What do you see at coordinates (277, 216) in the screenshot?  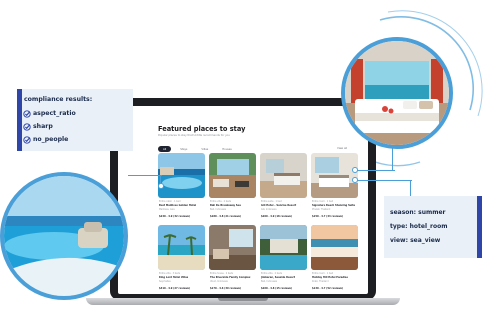 I see `listing-price: $200 · 4.9 (18 reviews)` at bounding box center [277, 216].